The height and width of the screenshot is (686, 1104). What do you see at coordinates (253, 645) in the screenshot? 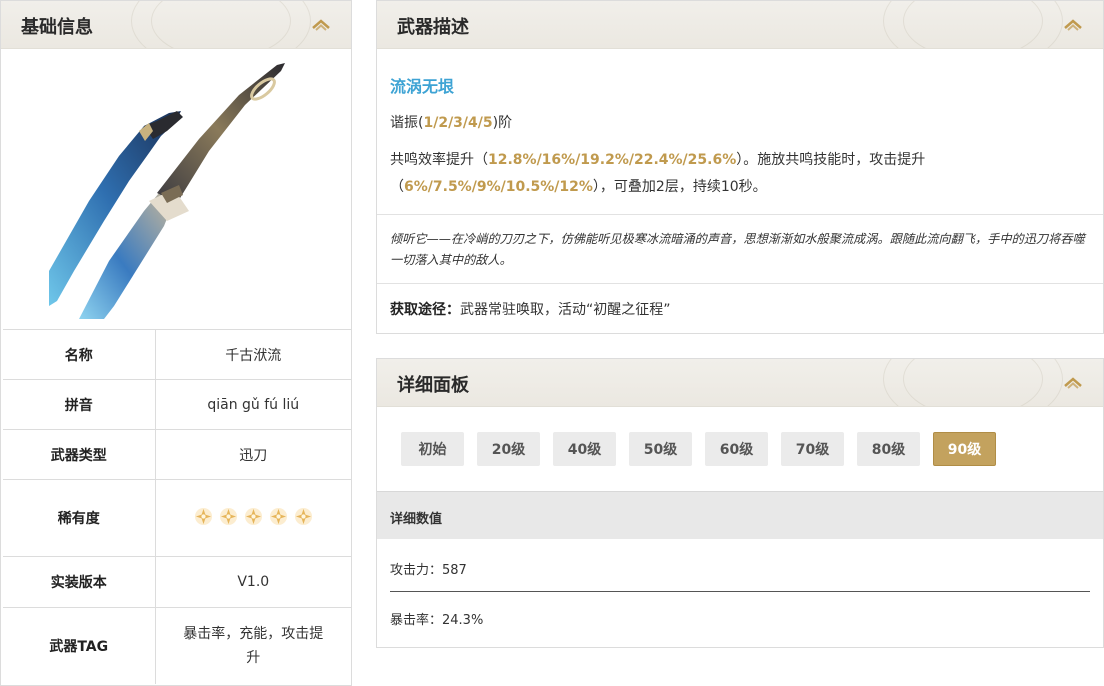
I see `weapon-tags: 暴击率，充能，攻击提 升` at bounding box center [253, 645].